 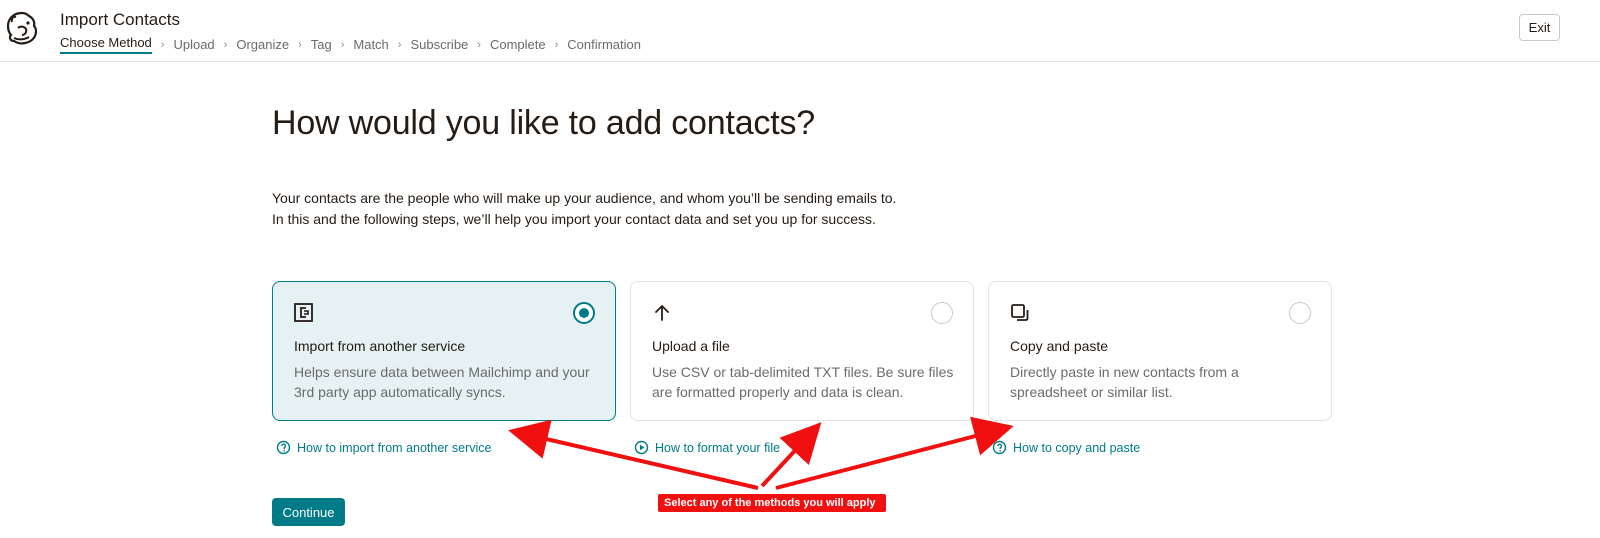 What do you see at coordinates (517, 44) in the screenshot?
I see `step-complete: Complete` at bounding box center [517, 44].